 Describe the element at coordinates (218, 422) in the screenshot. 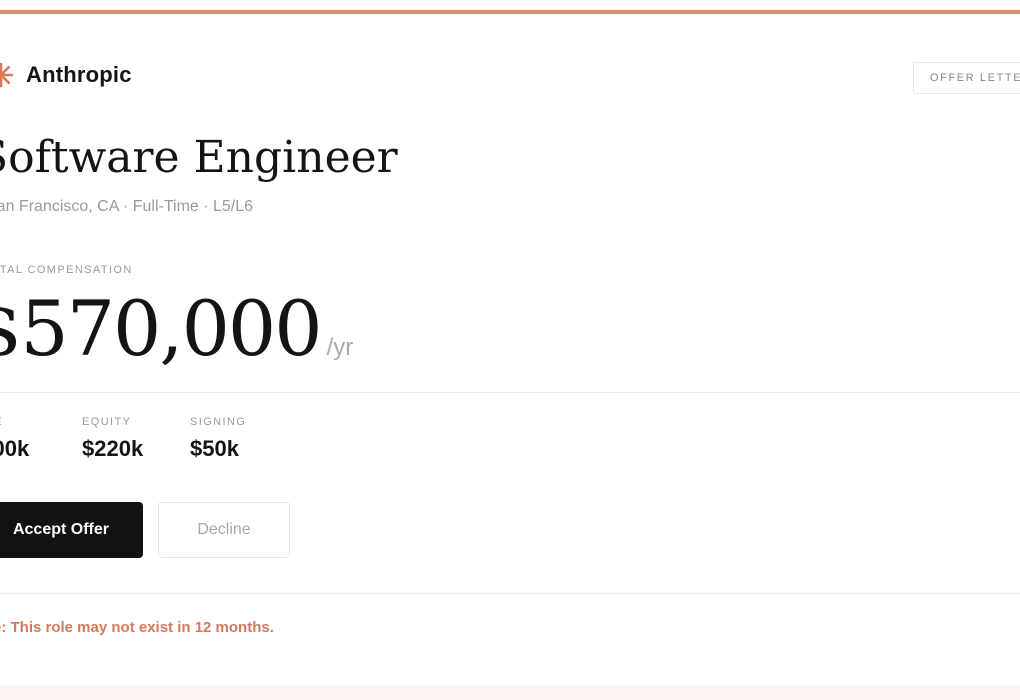

I see `breakdown-label: SIGNING` at that location.